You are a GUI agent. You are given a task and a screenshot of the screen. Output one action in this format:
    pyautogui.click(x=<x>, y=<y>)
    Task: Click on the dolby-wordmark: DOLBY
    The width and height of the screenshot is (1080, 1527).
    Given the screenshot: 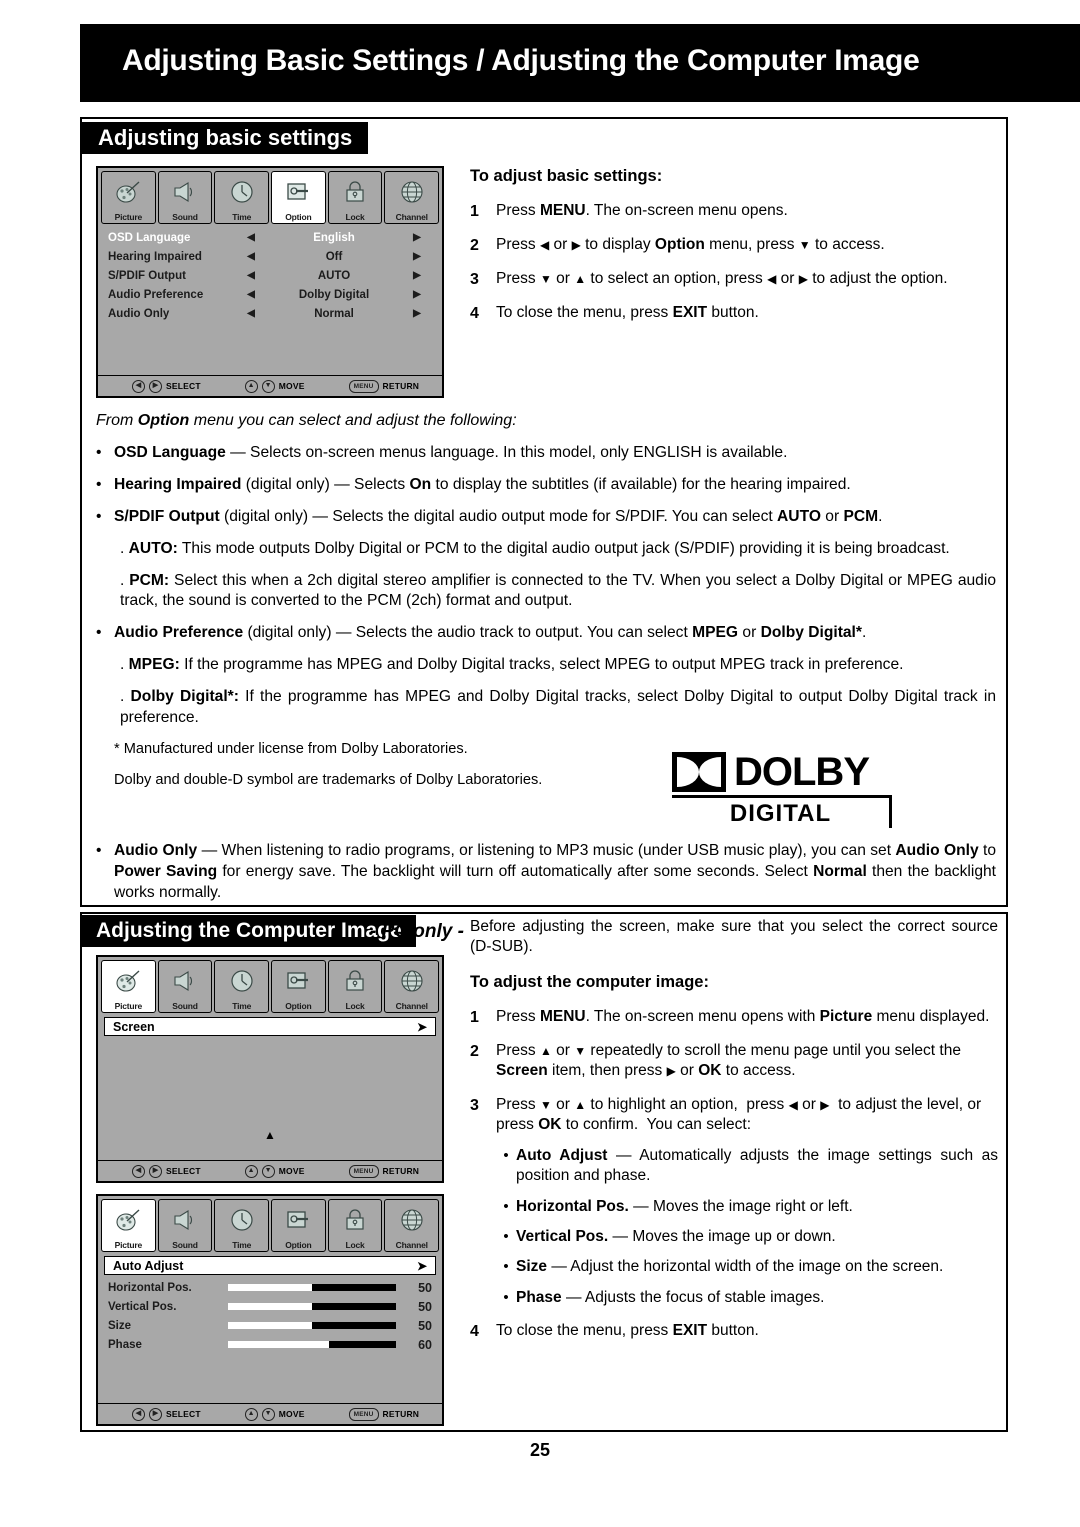 What is the action you would take?
    pyautogui.click(x=802, y=772)
    